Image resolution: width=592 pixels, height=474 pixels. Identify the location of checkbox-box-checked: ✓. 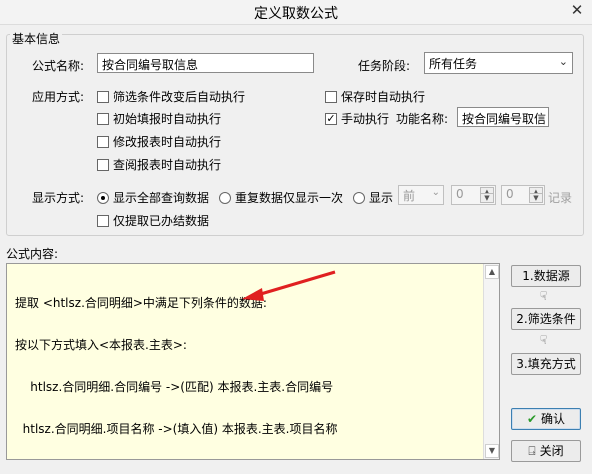
(331, 118).